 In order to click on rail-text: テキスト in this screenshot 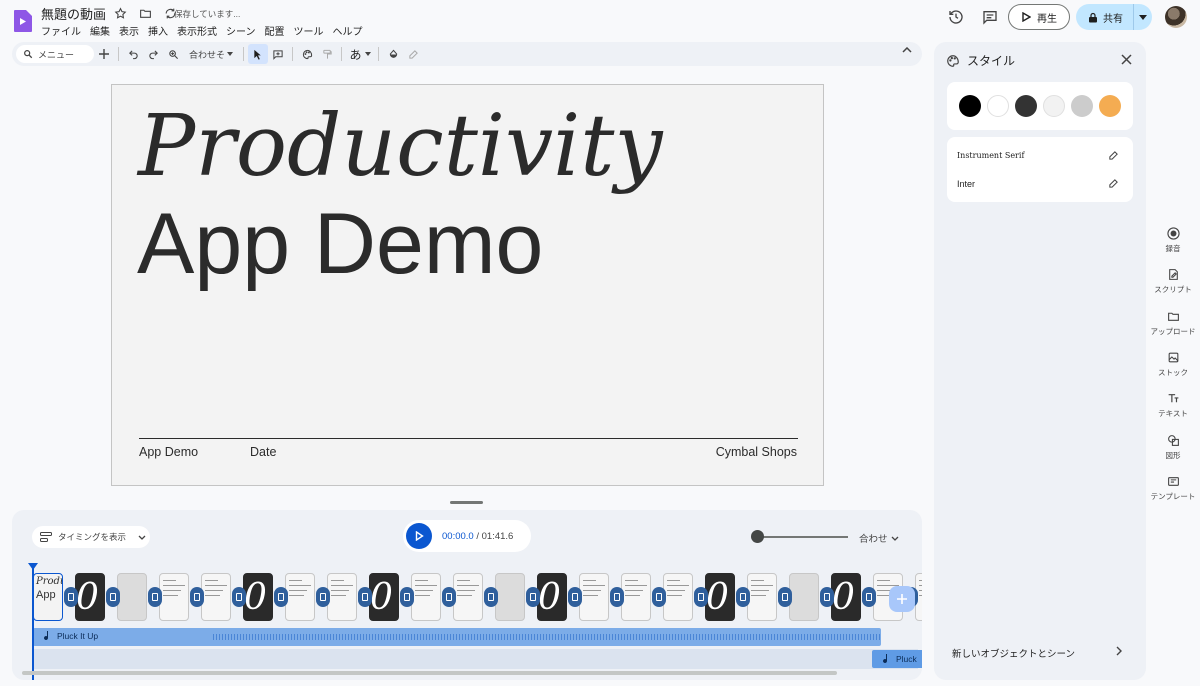, I will do `click(1173, 405)`.